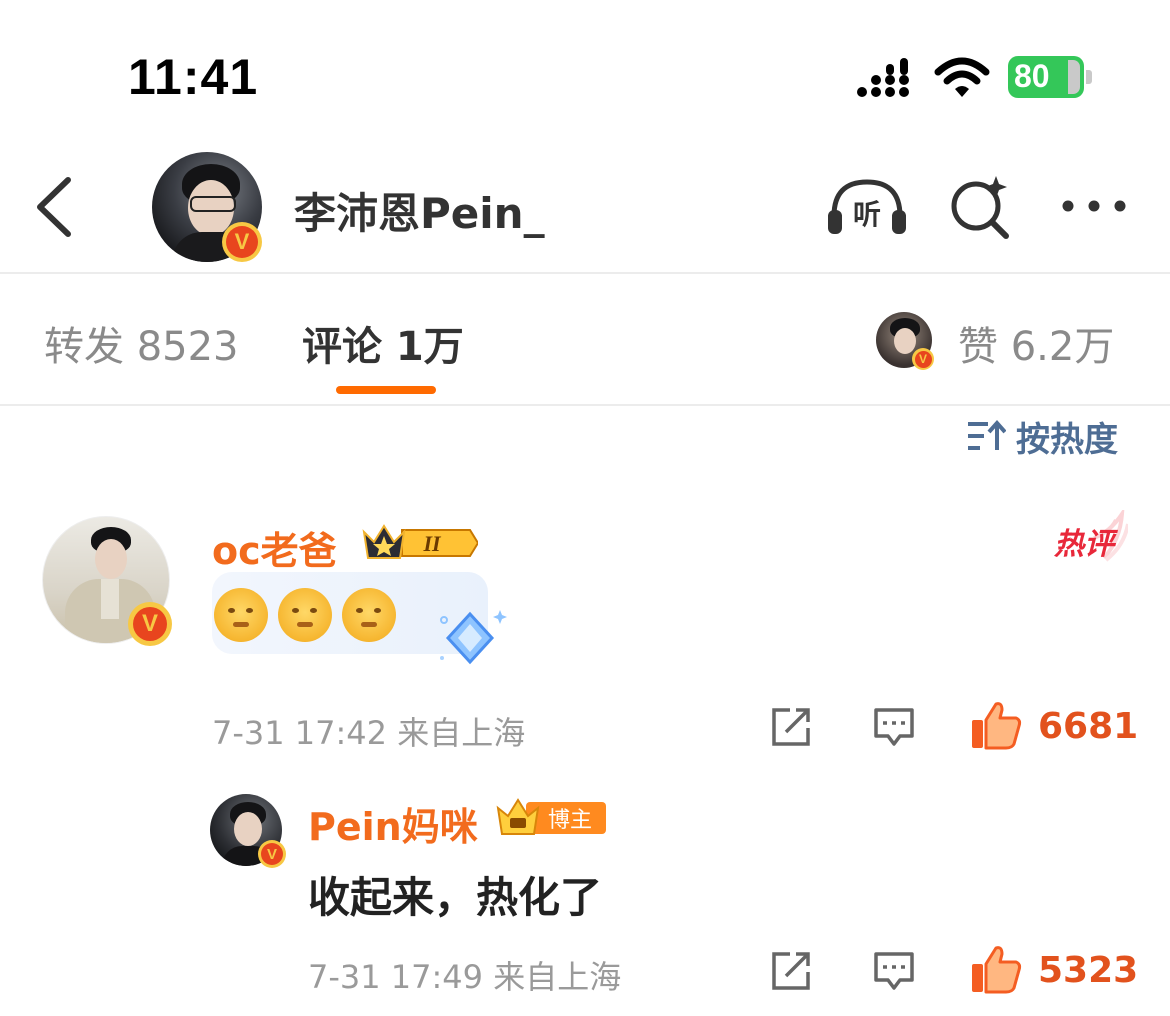 The width and height of the screenshot is (1170, 1016). What do you see at coordinates (193, 77) in the screenshot?
I see `status-time: 11:41` at bounding box center [193, 77].